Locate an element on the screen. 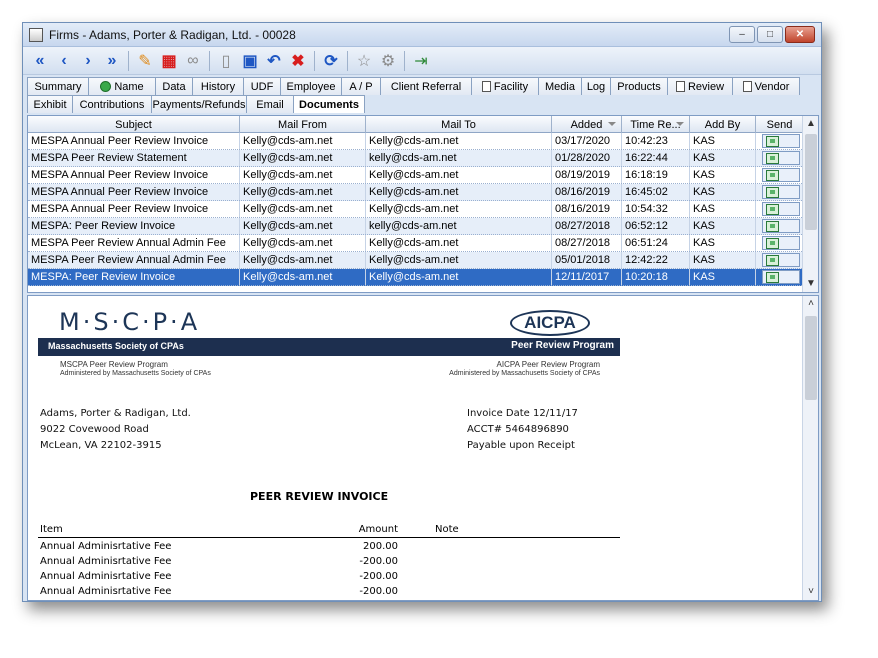 This screenshot has width=878, height=658. column-header-label: Send is located at coordinates (779, 124).